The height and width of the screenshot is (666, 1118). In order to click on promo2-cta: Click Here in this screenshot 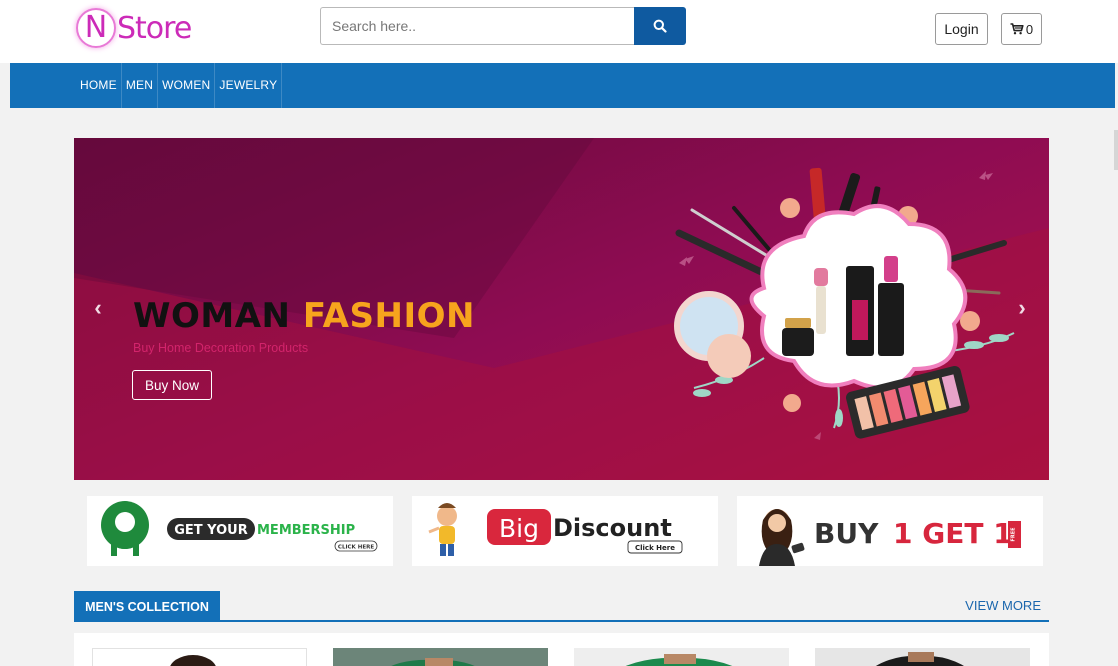, I will do `click(655, 548)`.